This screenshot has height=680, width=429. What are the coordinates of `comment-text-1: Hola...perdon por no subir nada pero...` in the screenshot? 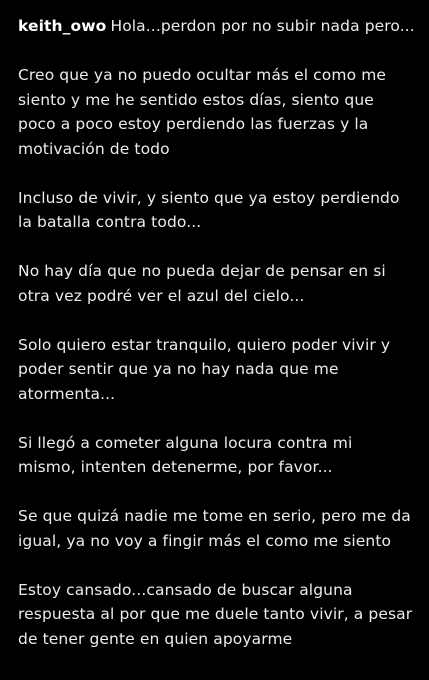 It's located at (262, 26).